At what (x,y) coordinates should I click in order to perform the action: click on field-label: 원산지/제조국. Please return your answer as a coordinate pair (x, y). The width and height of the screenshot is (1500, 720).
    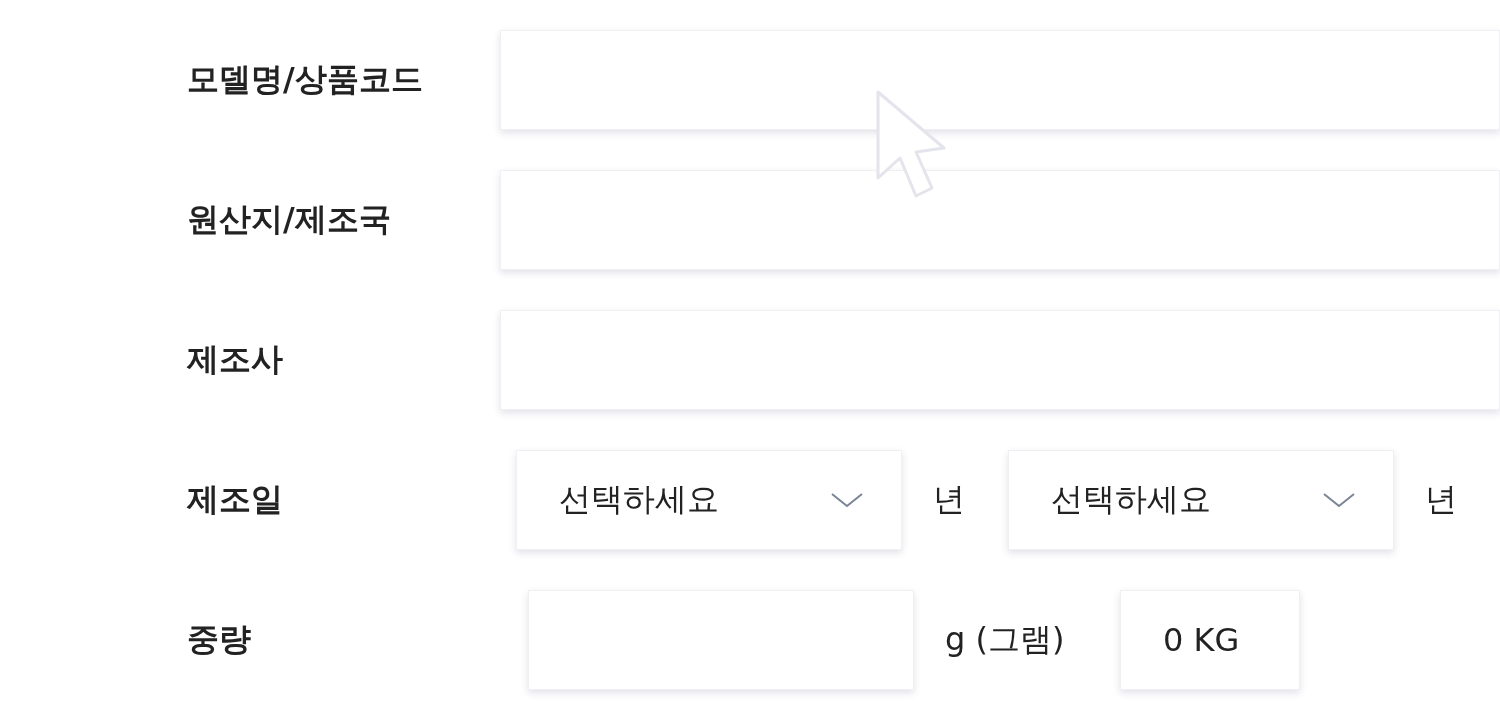
    Looking at the image, I should click on (289, 219).